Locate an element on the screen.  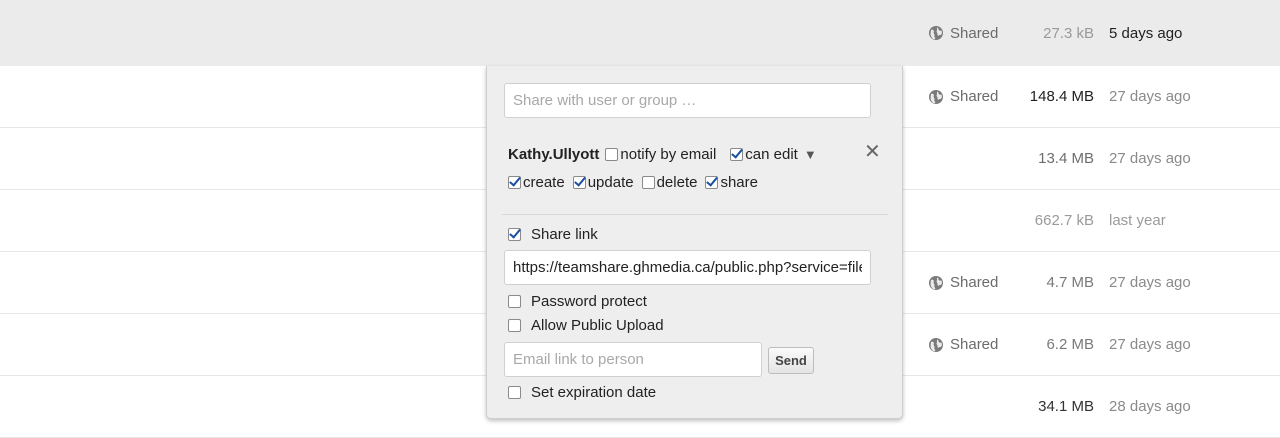
permission-delete-checkbox is located at coordinates (648, 182).